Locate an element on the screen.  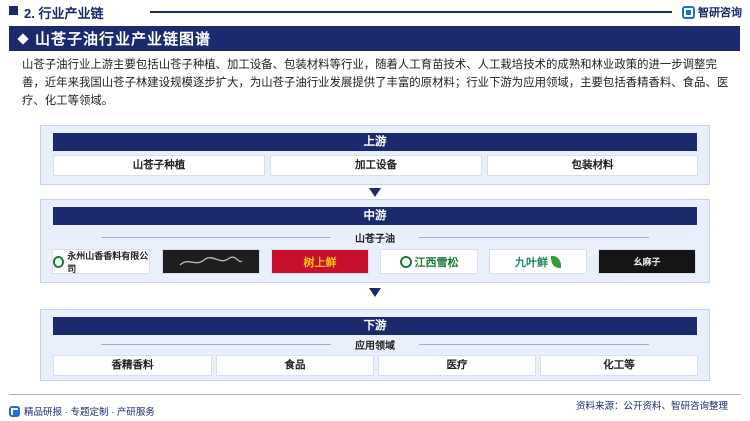
downstream-item: 医疗 is located at coordinates (457, 365).